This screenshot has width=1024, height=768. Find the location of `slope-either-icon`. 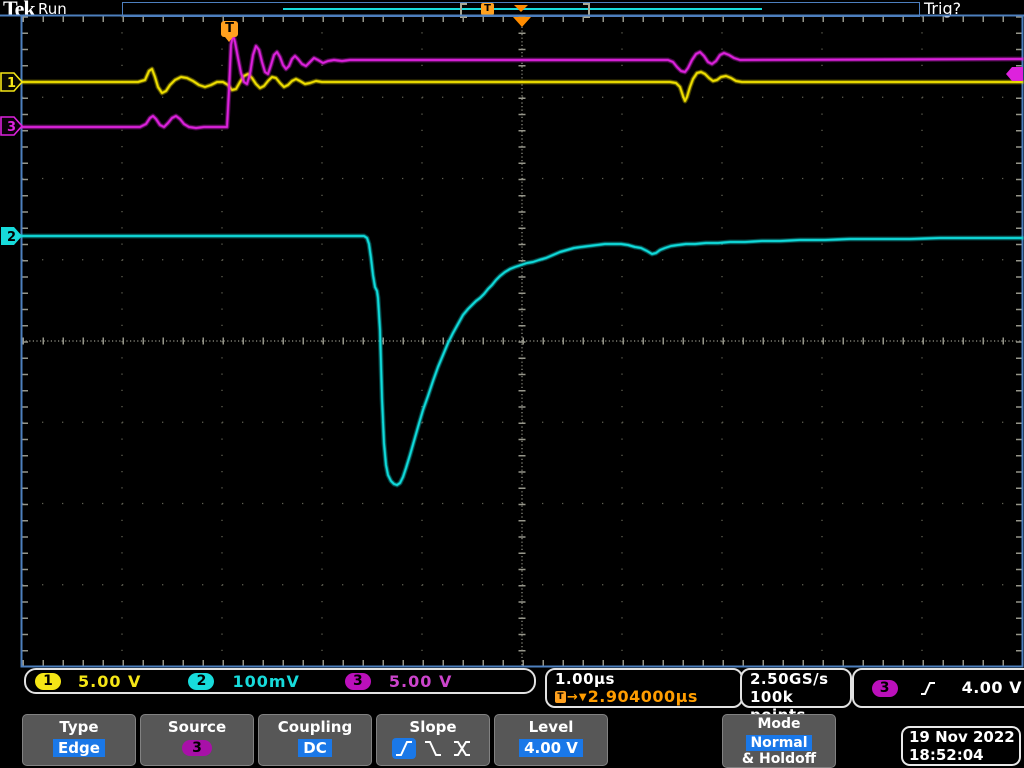

slope-either-icon is located at coordinates (462, 748).